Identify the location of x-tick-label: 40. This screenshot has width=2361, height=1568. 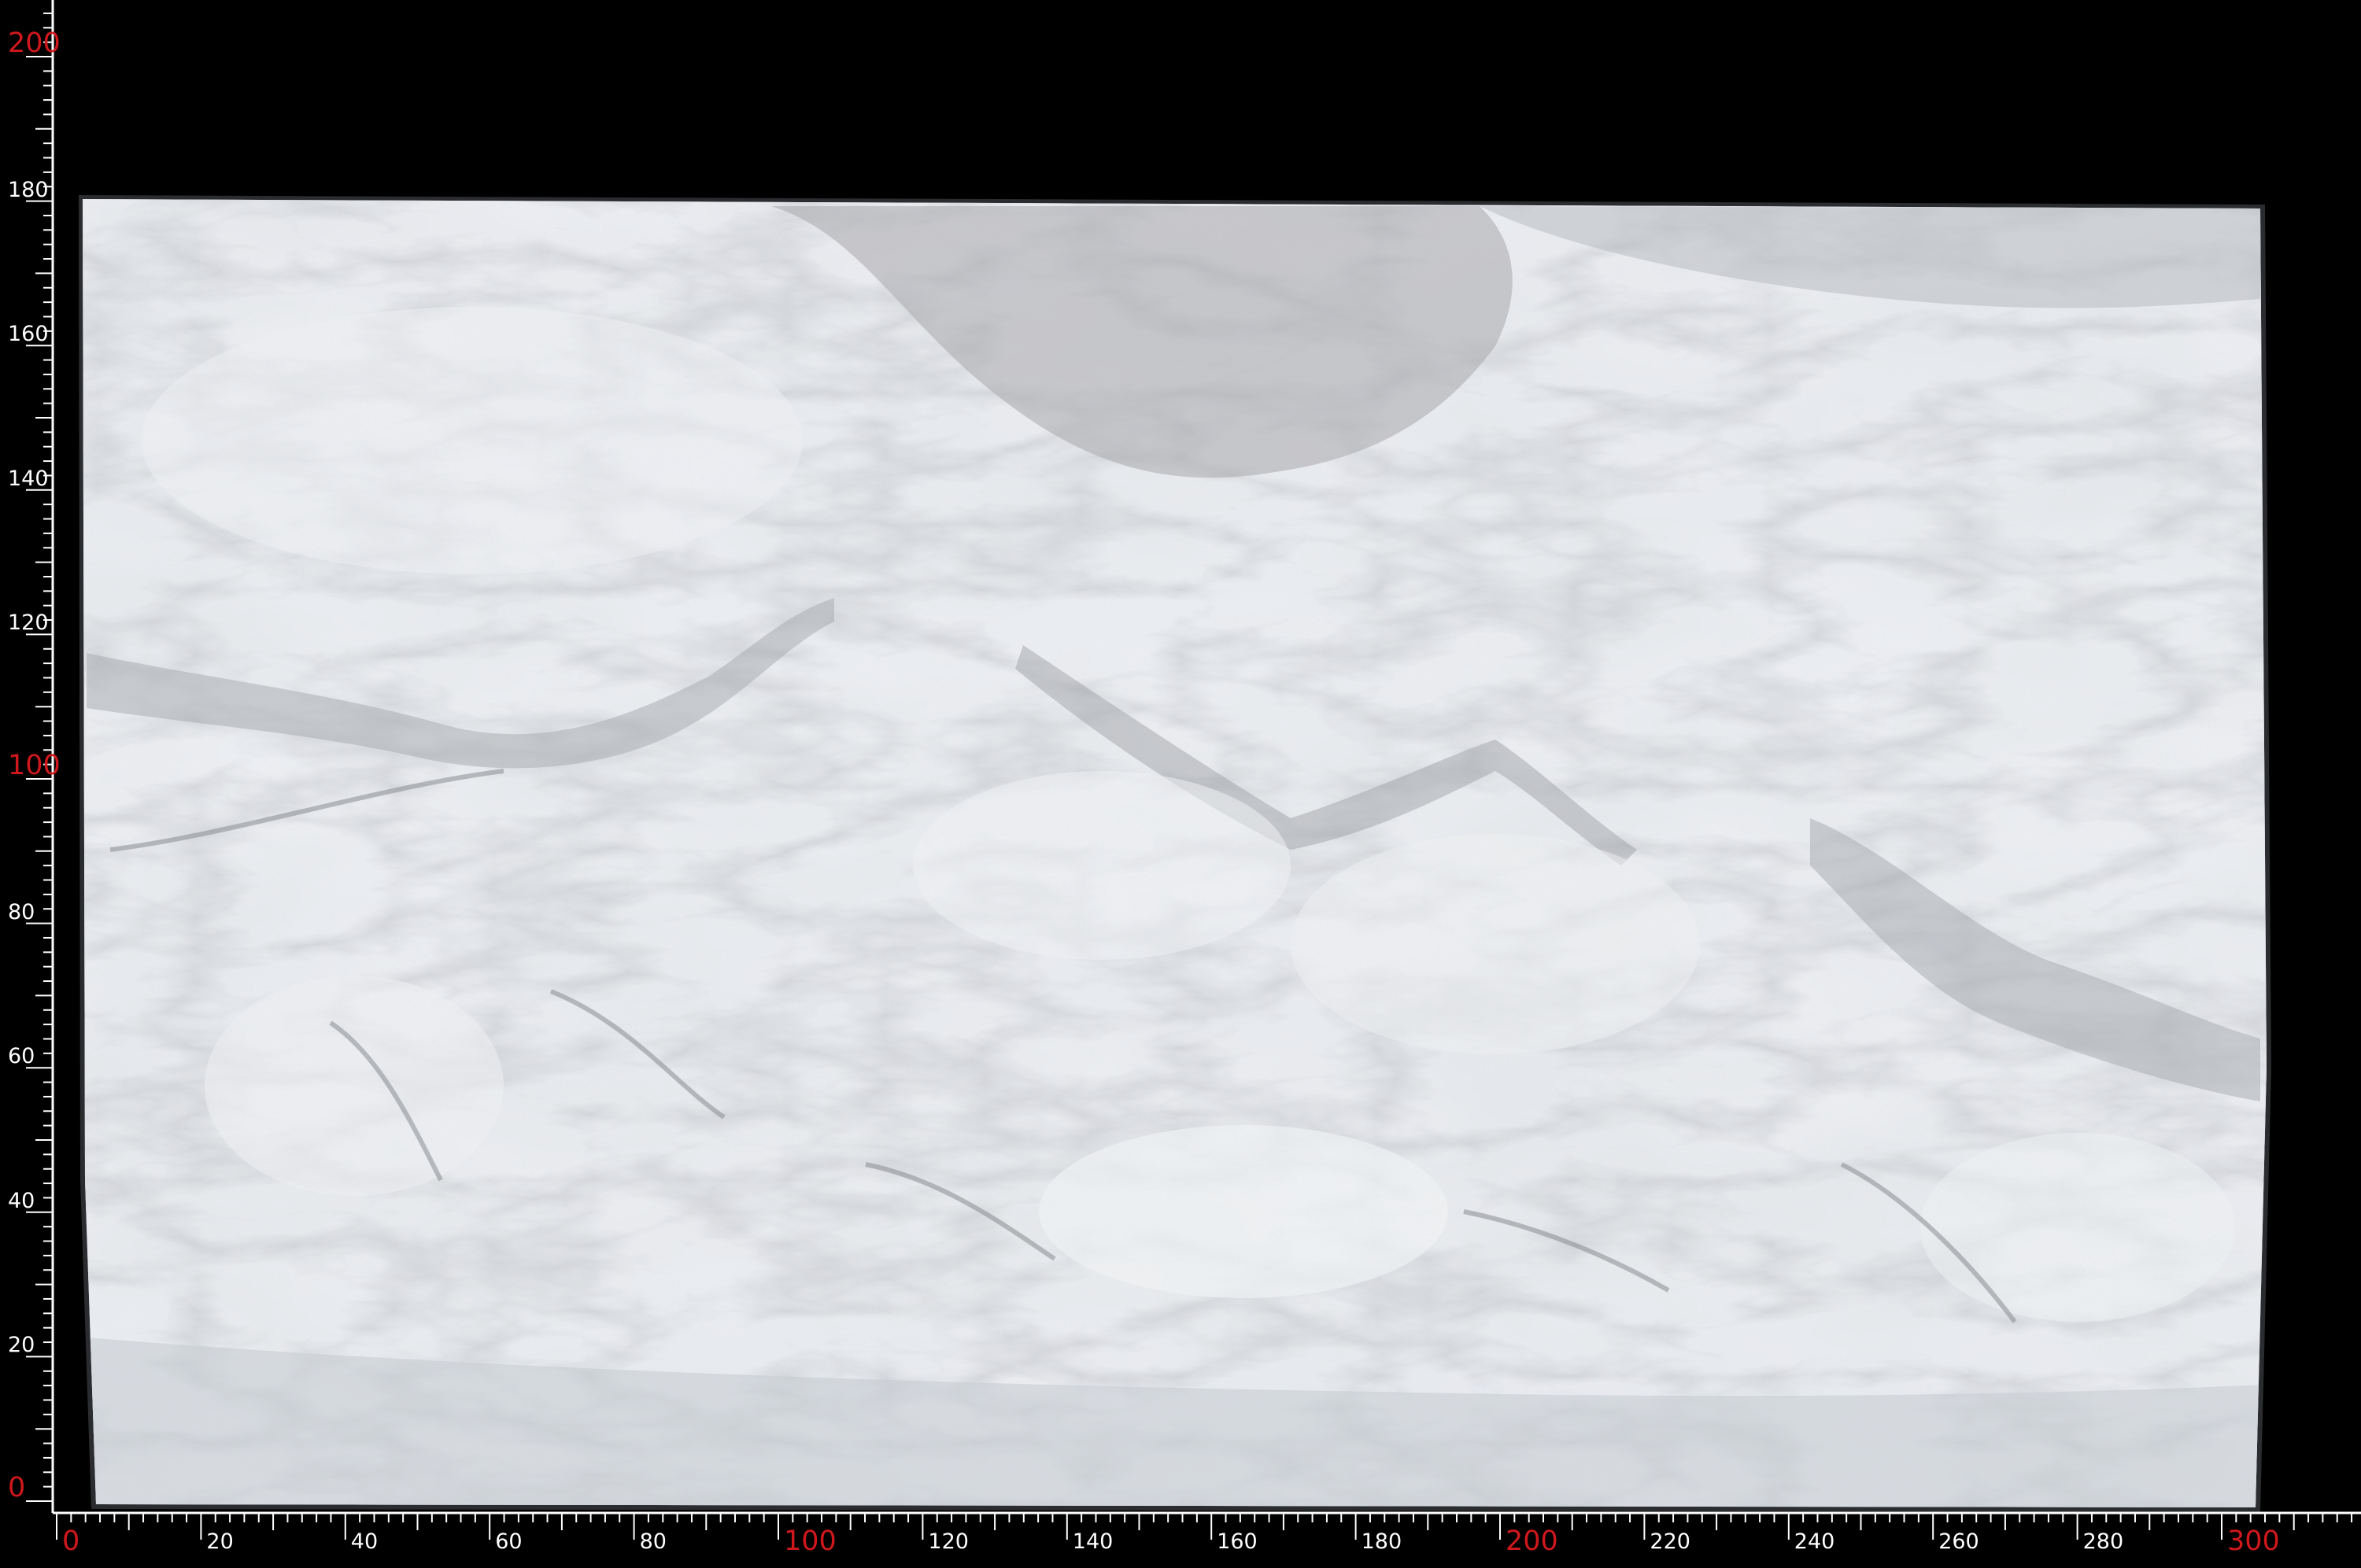
(364, 1542).